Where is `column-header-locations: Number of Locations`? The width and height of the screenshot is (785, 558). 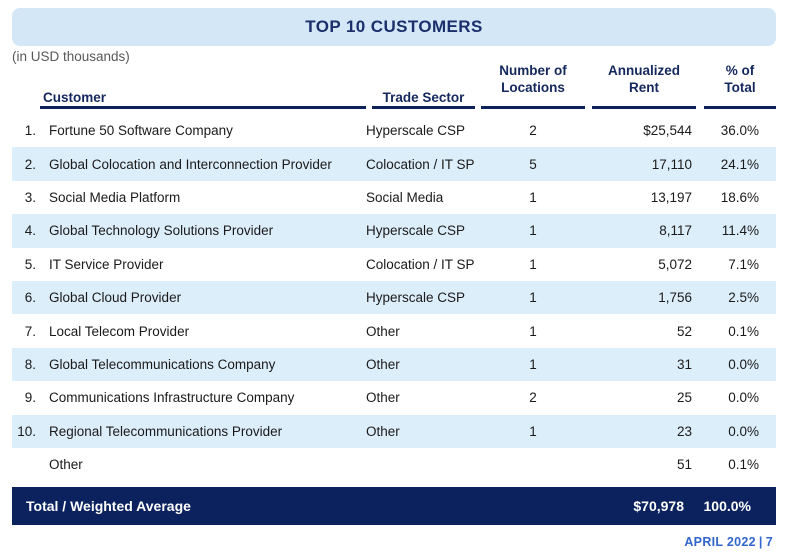 column-header-locations: Number of Locations is located at coordinates (533, 79).